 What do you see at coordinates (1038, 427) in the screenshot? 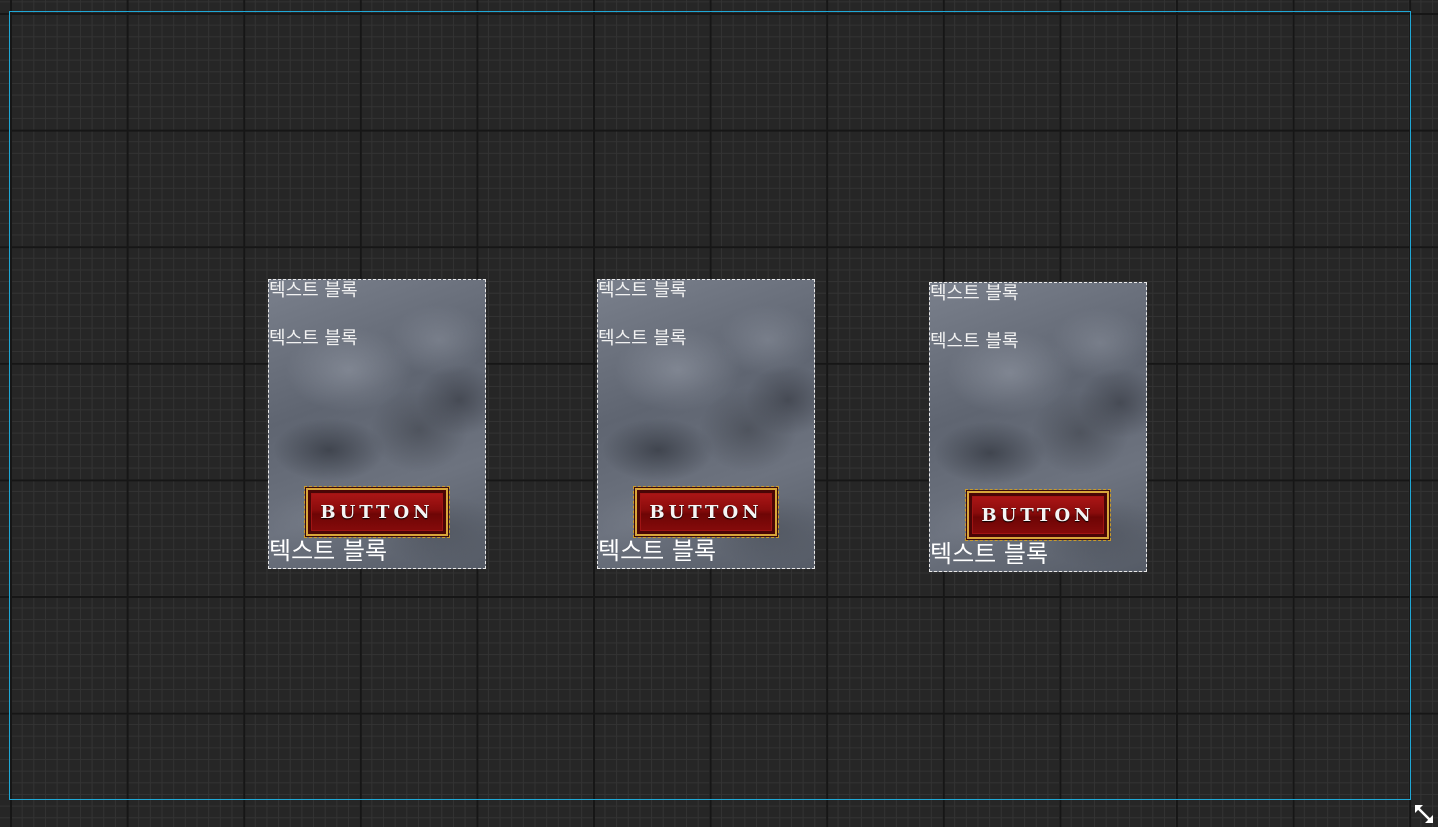
I see `card-3: 텍스트 블록 텍스트 블록 BUTTON 텍스트 블록` at bounding box center [1038, 427].